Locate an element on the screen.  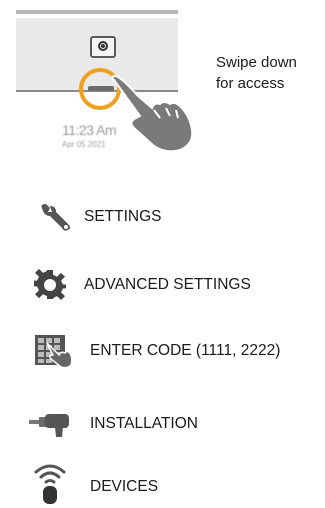
wrench-icon is located at coordinates (56, 217).